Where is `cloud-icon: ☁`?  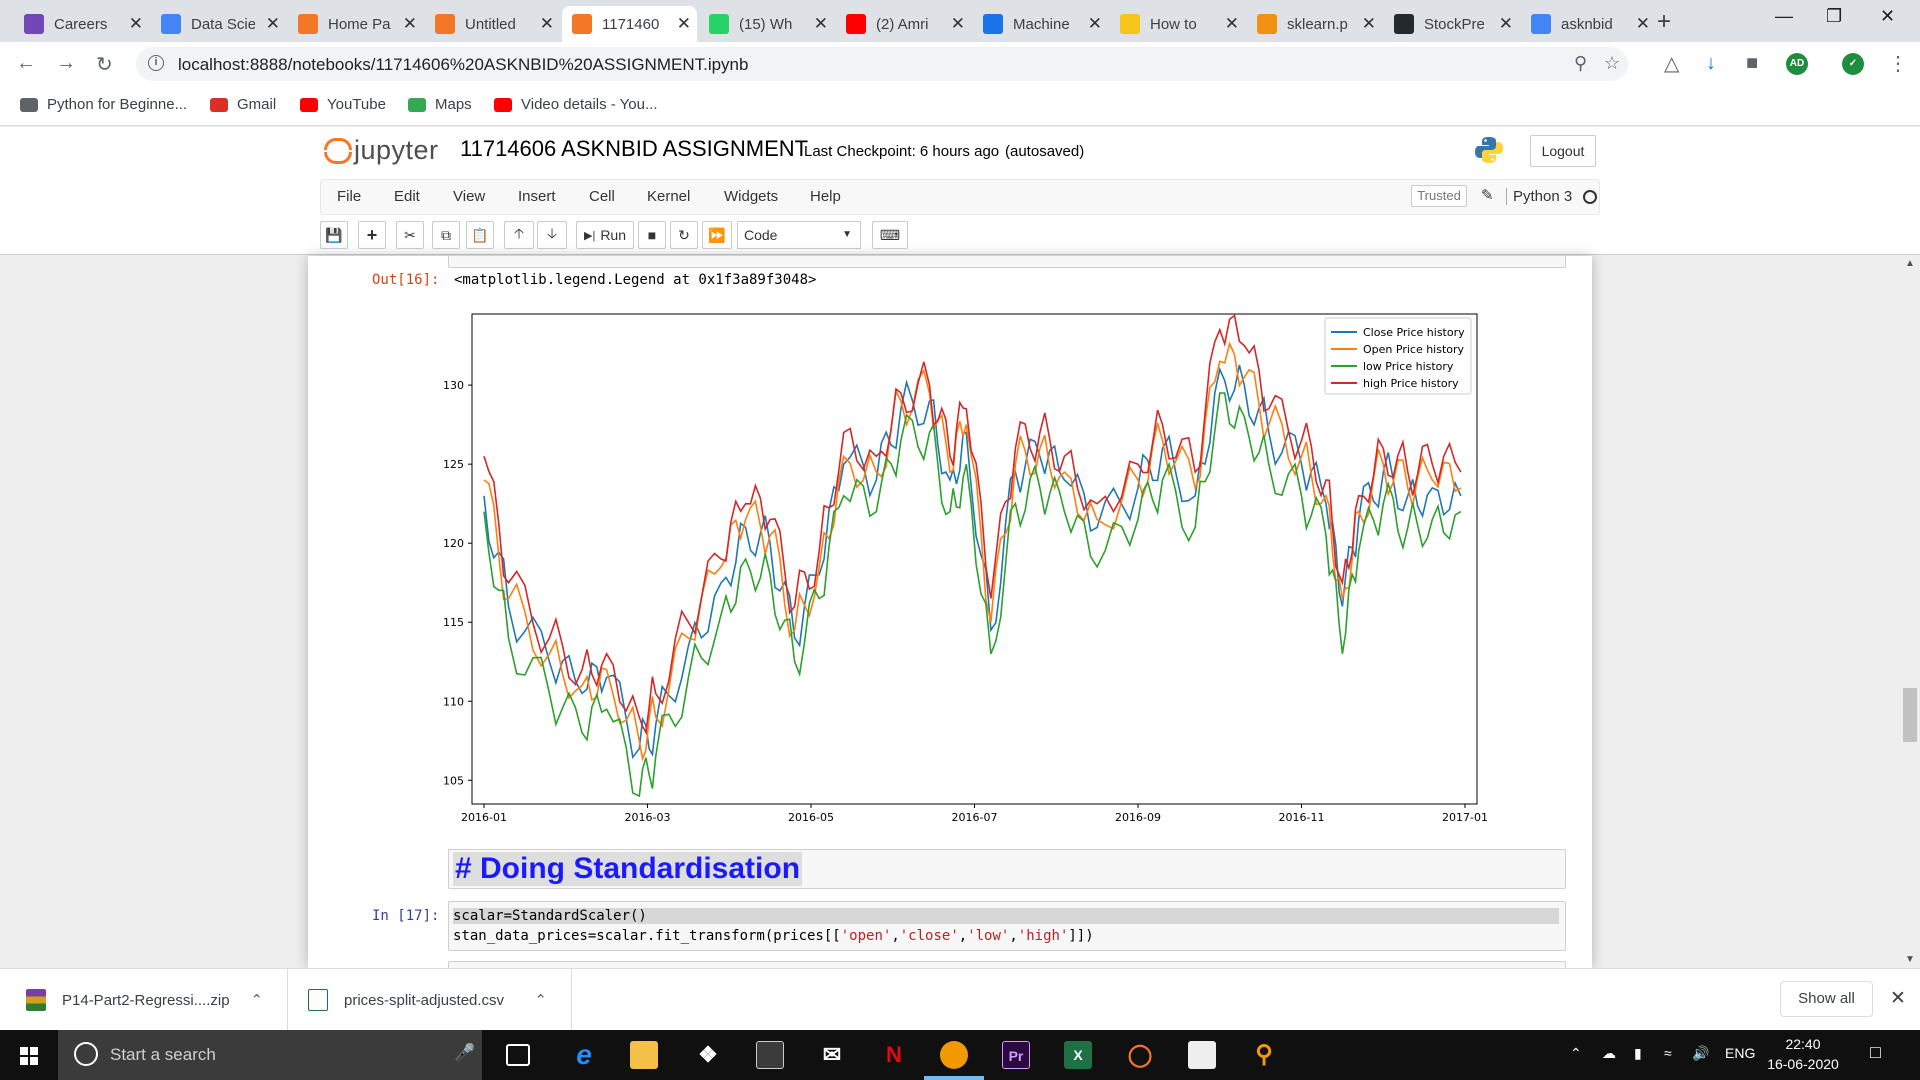
cloud-icon: ☁ is located at coordinates (1609, 1053).